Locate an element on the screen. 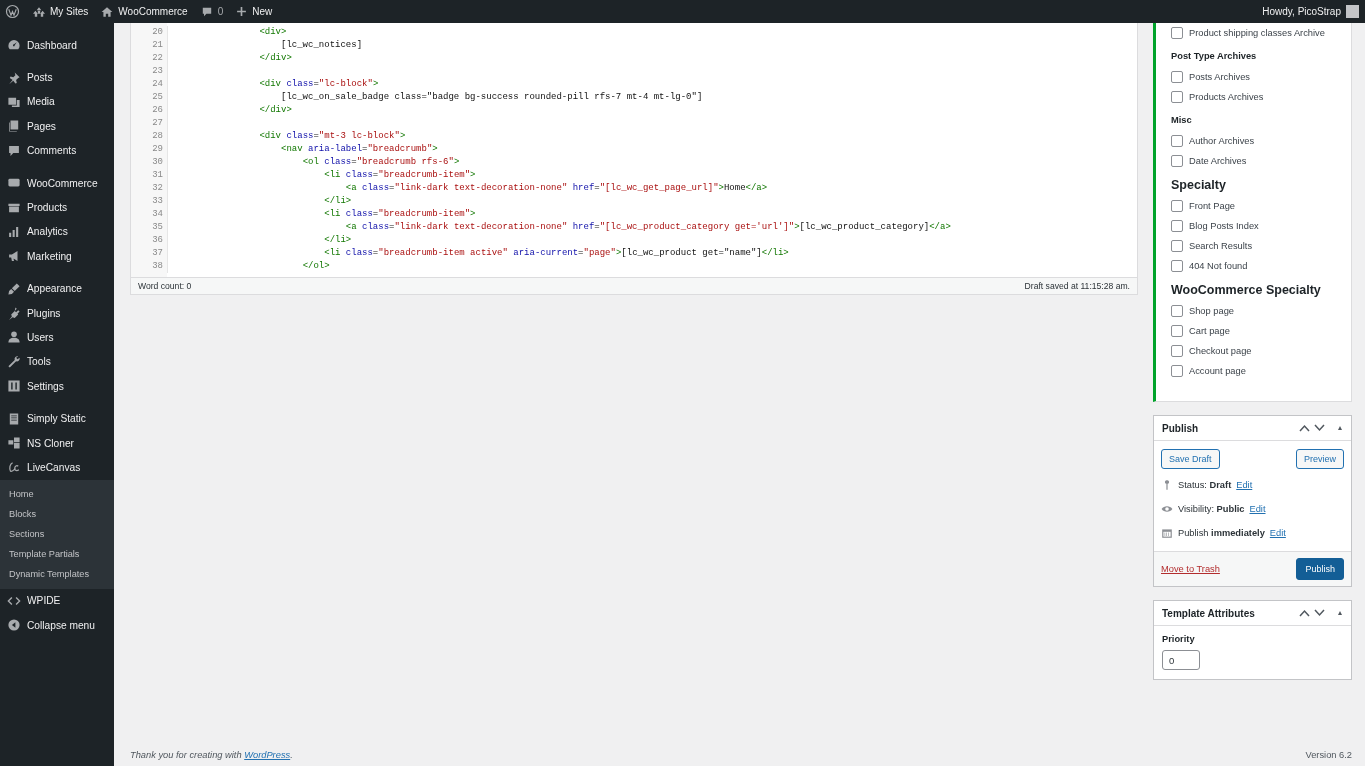 This screenshot has width=1365, height=766. my-sites-link: My Sites is located at coordinates (69, 11).